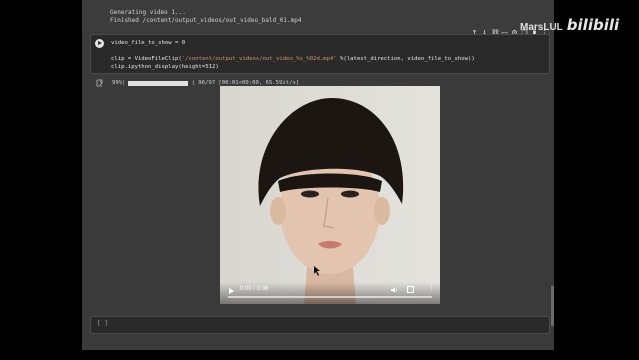 The image size is (639, 360). Describe the element at coordinates (102, 323) in the screenshot. I see `cell-execution-count: [ ]` at that location.